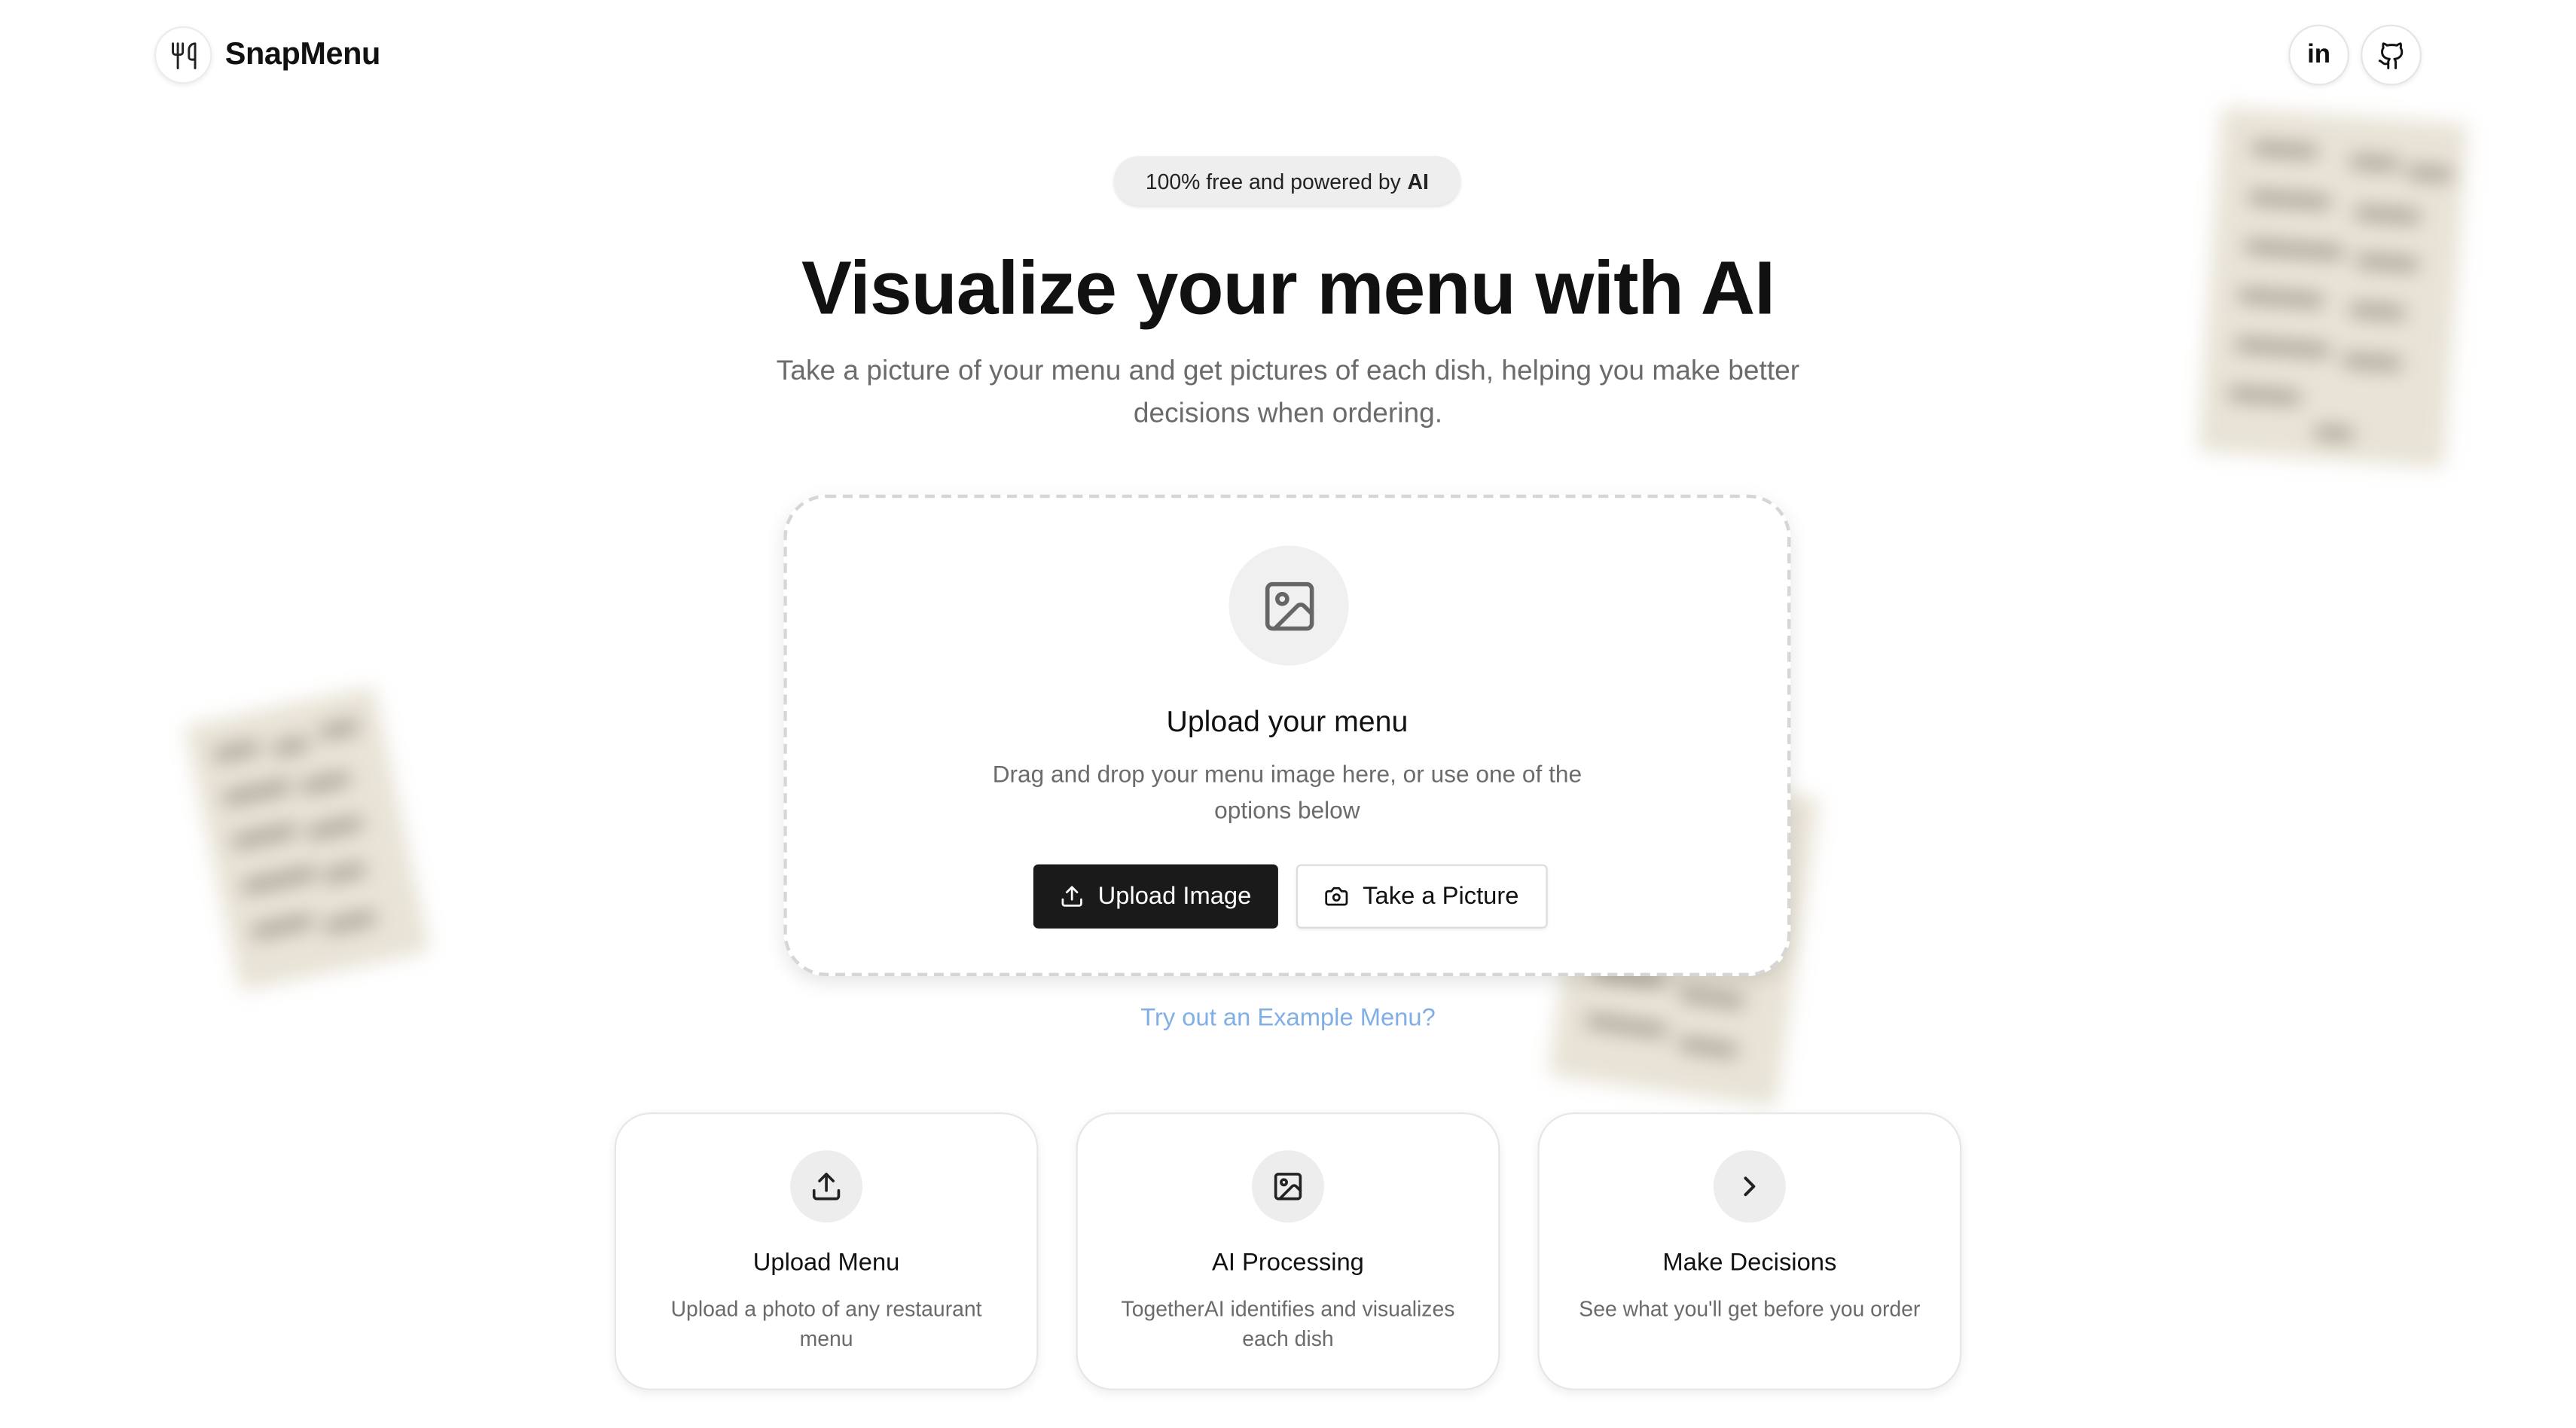  Describe the element at coordinates (1288, 288) in the screenshot. I see `page-title: Visualize your menu with AI` at that location.